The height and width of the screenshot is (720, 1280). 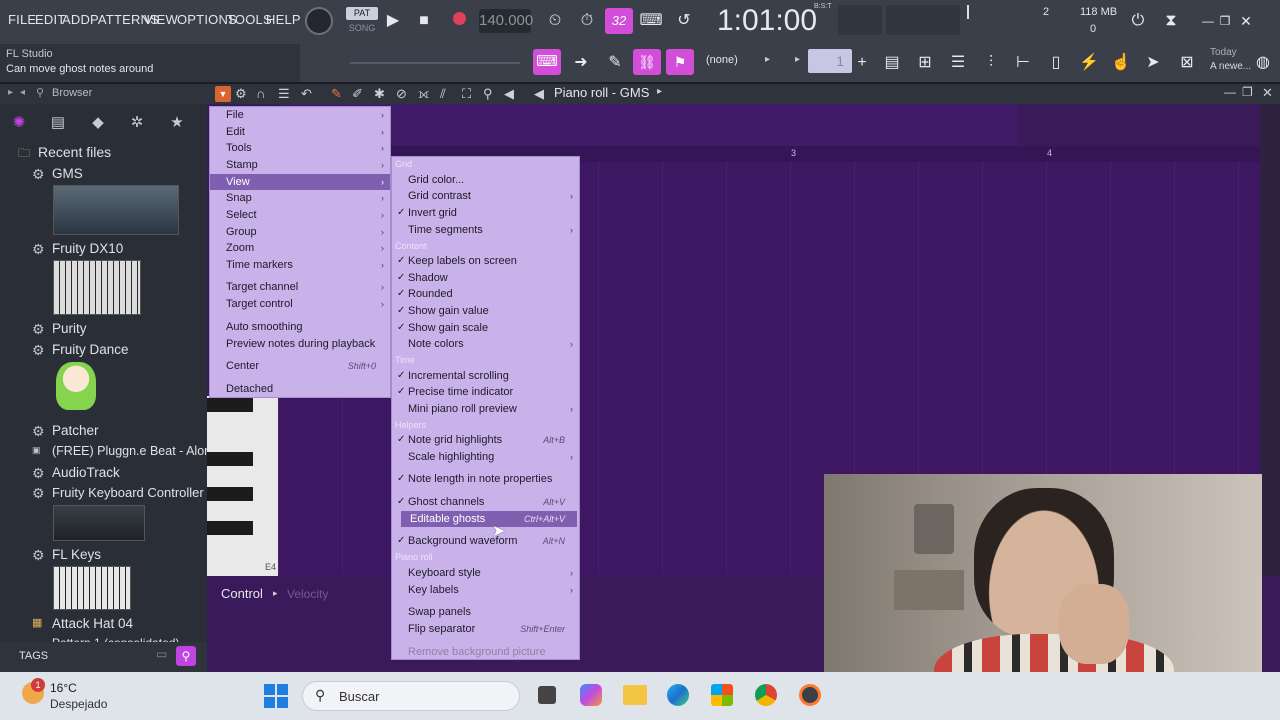 I want to click on menu-item-snap: Snap ›, so click(x=300, y=198).